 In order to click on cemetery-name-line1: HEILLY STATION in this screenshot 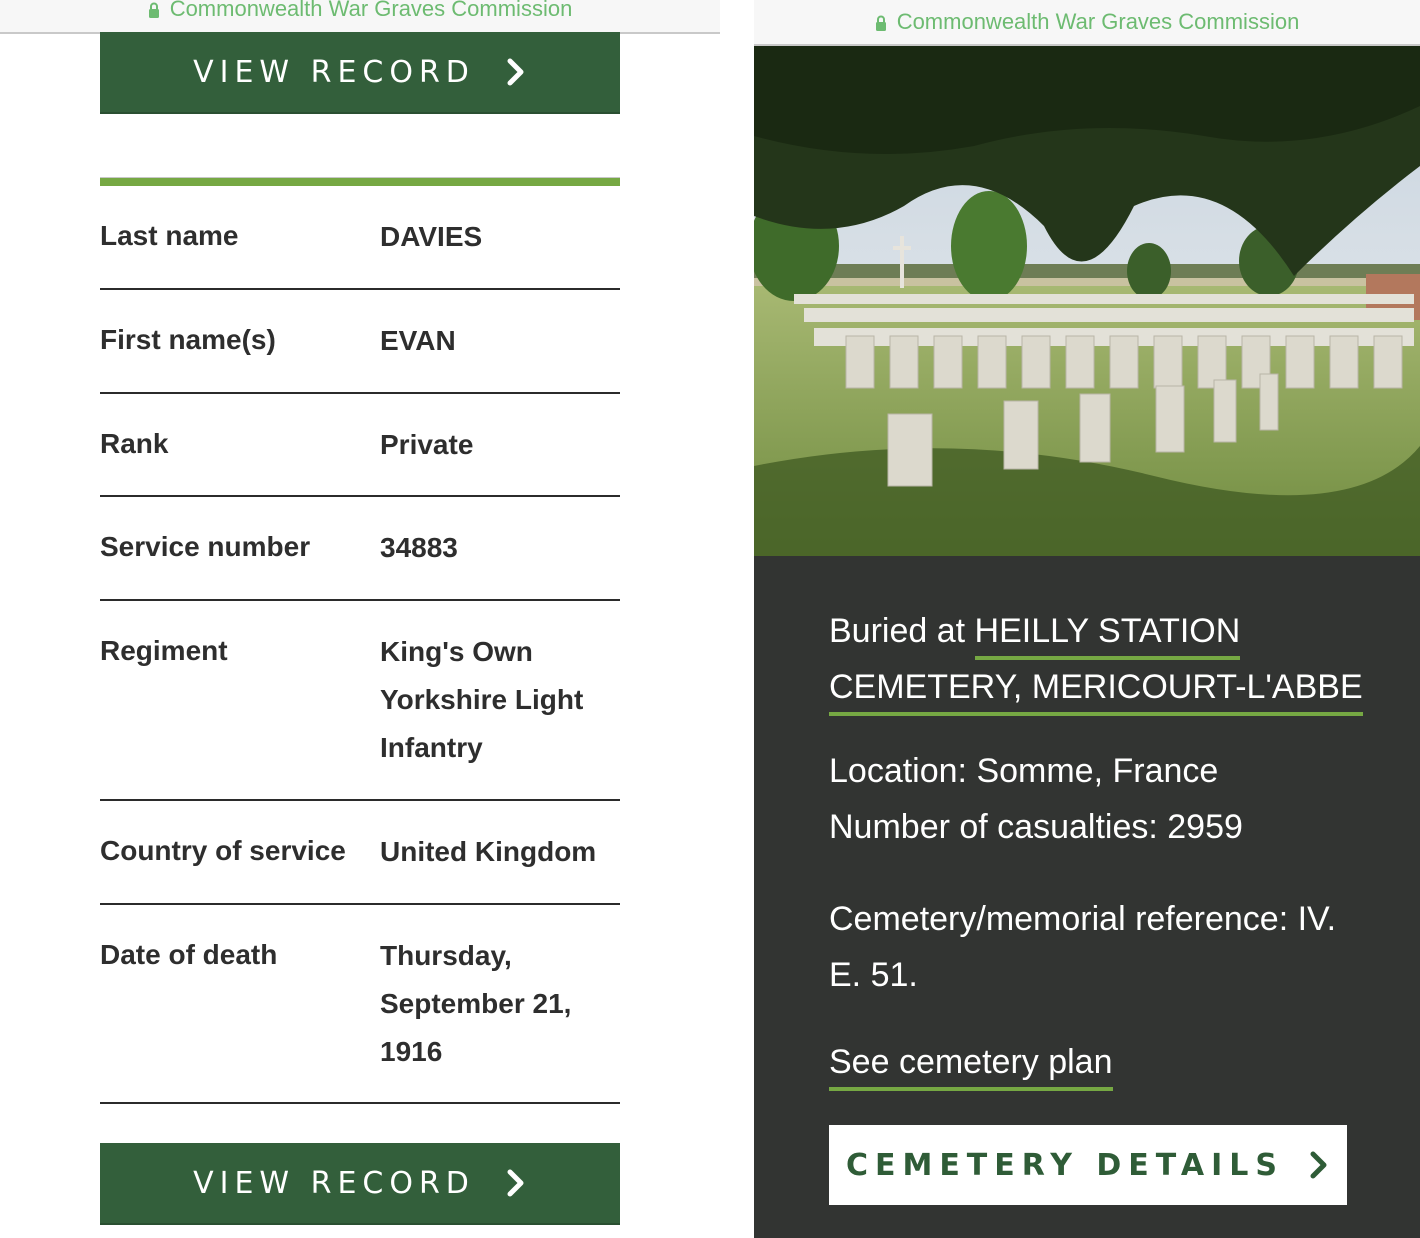, I will do `click(1107, 631)`.